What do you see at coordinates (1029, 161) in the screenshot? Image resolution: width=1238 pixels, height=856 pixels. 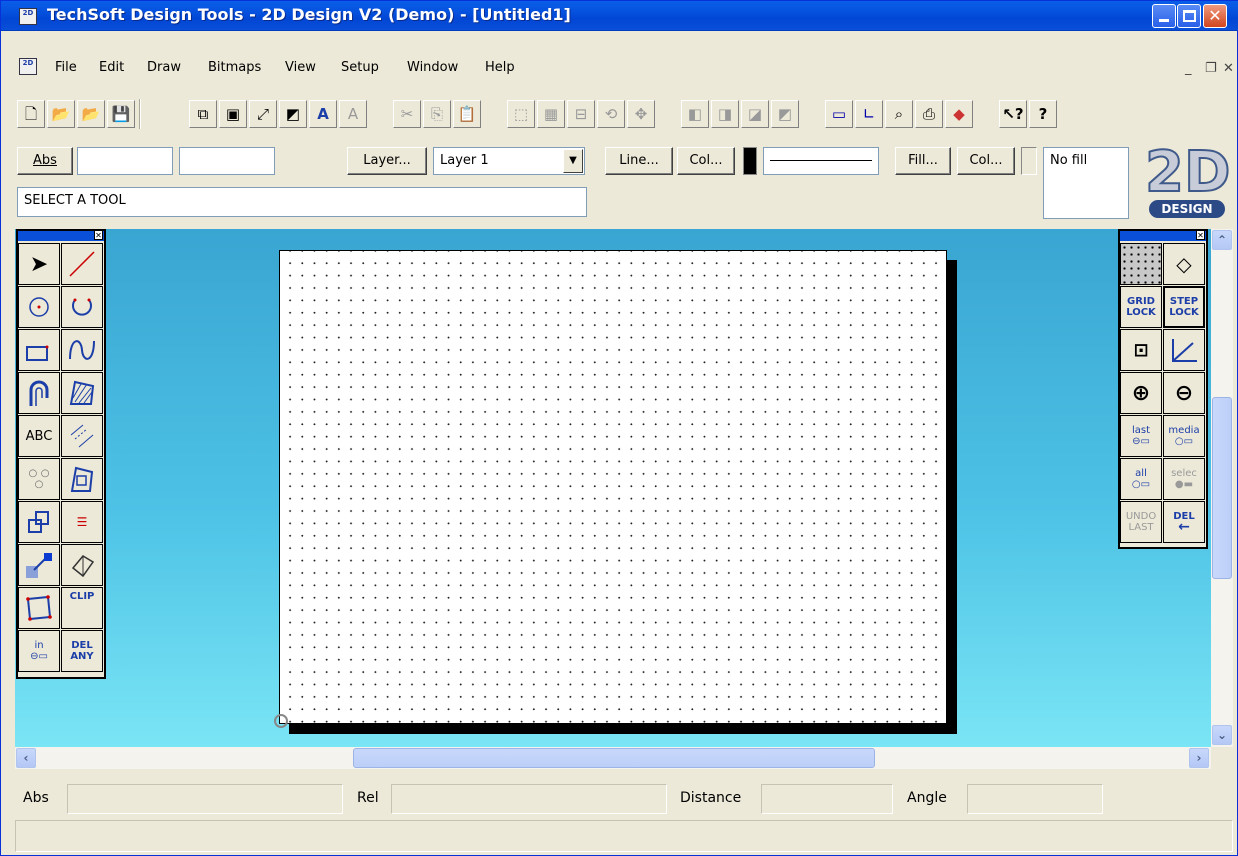 I see `fill-color-swatch` at bounding box center [1029, 161].